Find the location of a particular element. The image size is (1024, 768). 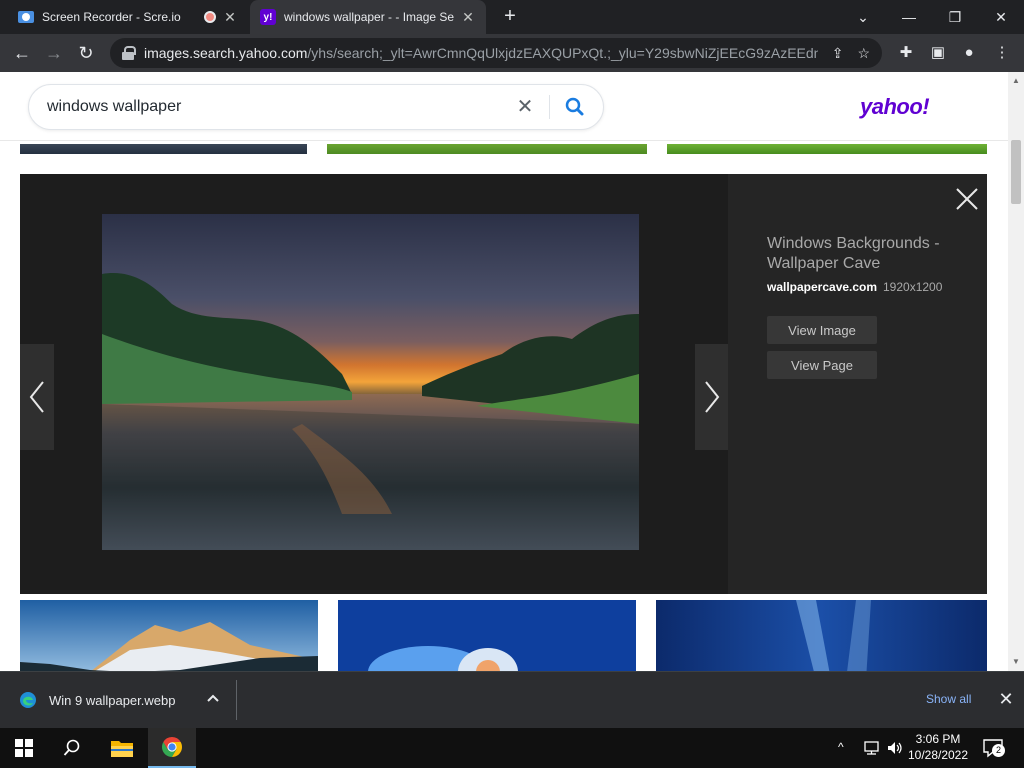

new-tab-button: + is located at coordinates (510, 17).